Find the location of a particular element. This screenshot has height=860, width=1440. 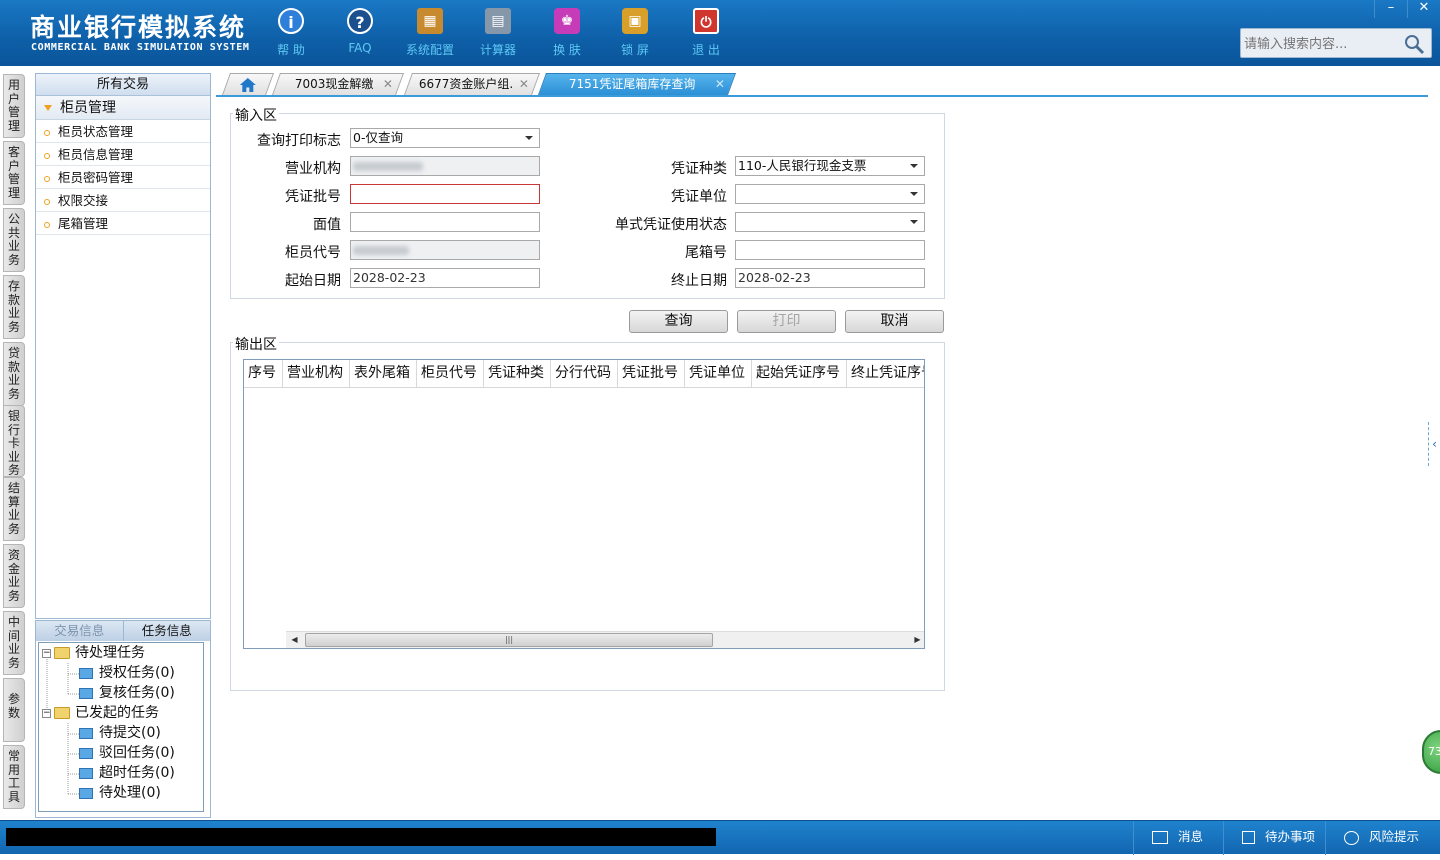

tab-transaction-info: 交易信息 is located at coordinates (79, 631).